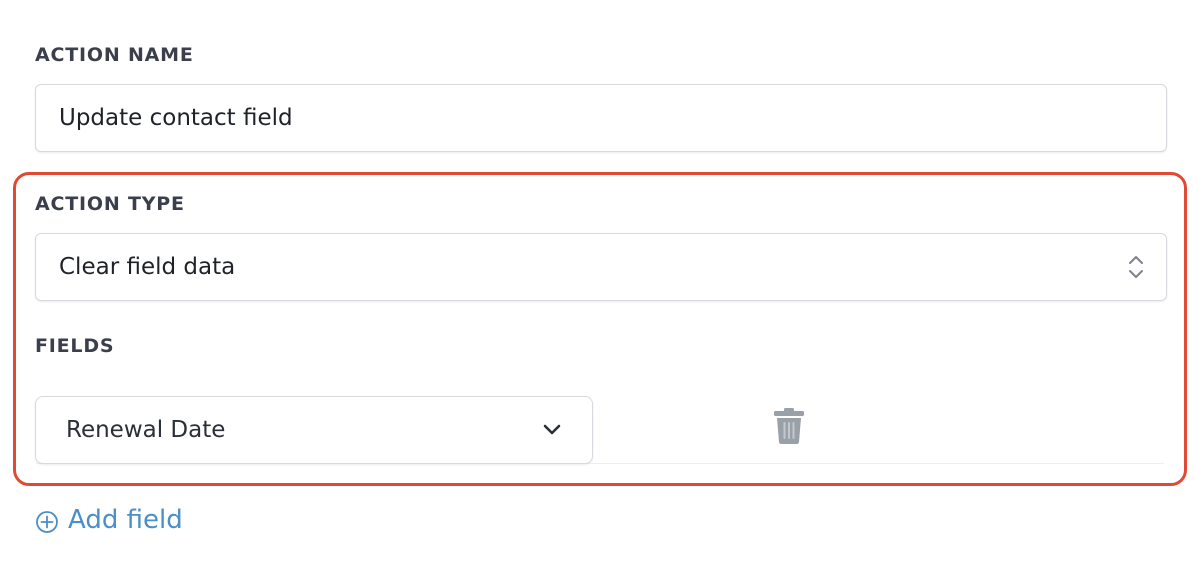  Describe the element at coordinates (146, 430) in the screenshot. I see `field-select-value: Renewal Date` at that location.